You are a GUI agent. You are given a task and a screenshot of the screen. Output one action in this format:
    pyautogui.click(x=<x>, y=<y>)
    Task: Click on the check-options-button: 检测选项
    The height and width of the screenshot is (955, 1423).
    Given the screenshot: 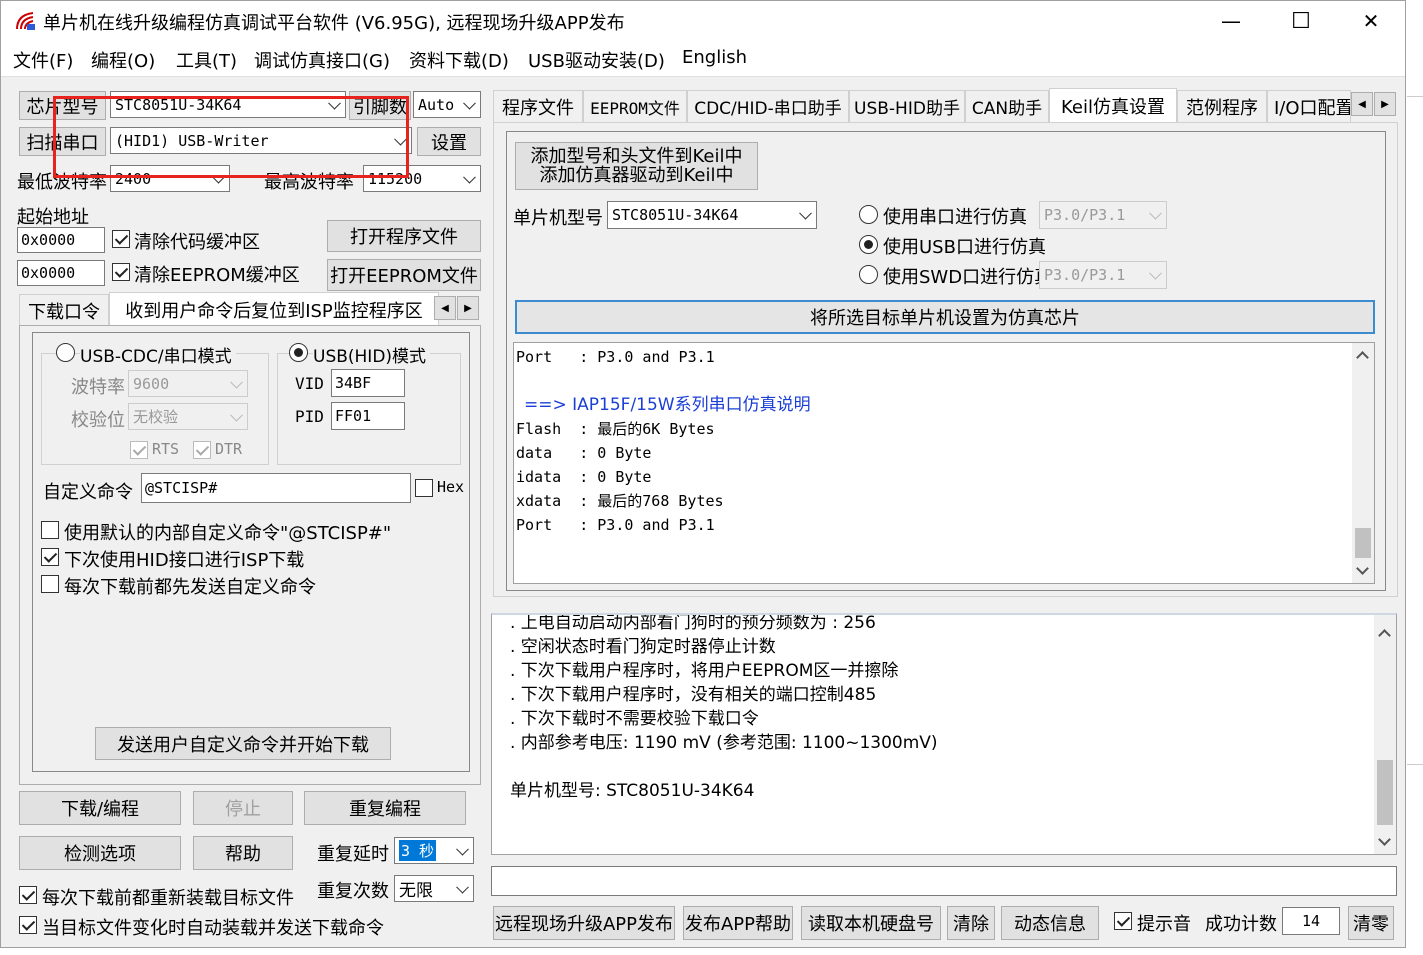 What is the action you would take?
    pyautogui.click(x=100, y=853)
    